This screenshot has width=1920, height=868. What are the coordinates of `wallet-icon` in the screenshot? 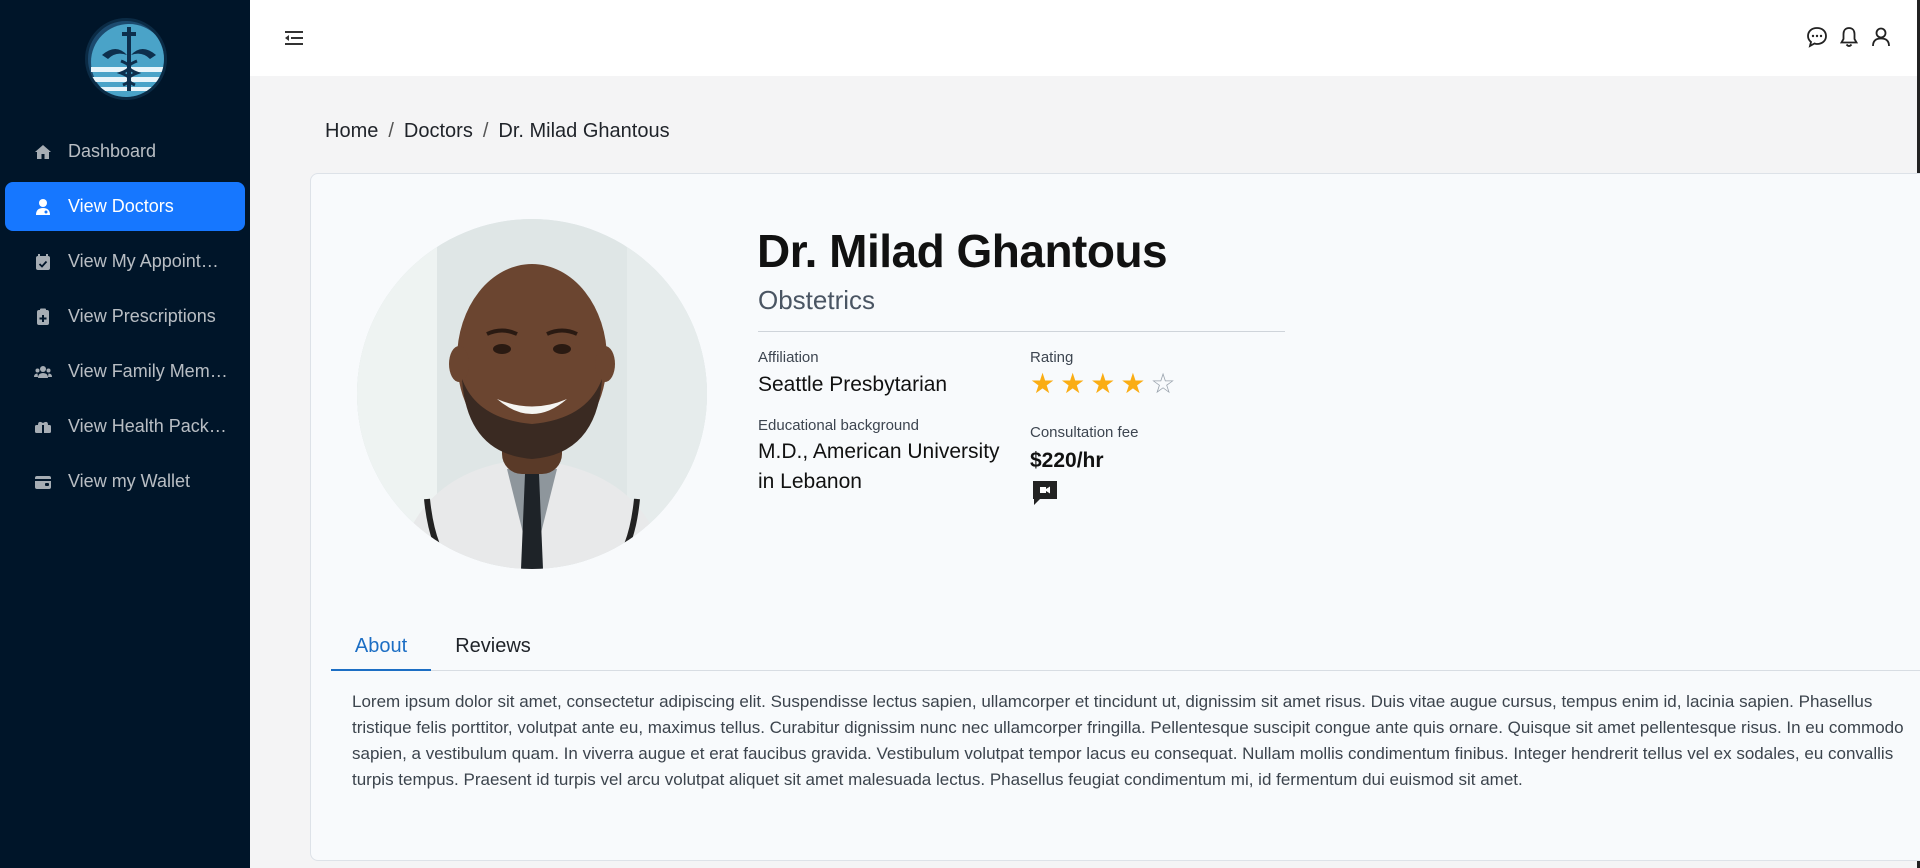 It's located at (43, 482).